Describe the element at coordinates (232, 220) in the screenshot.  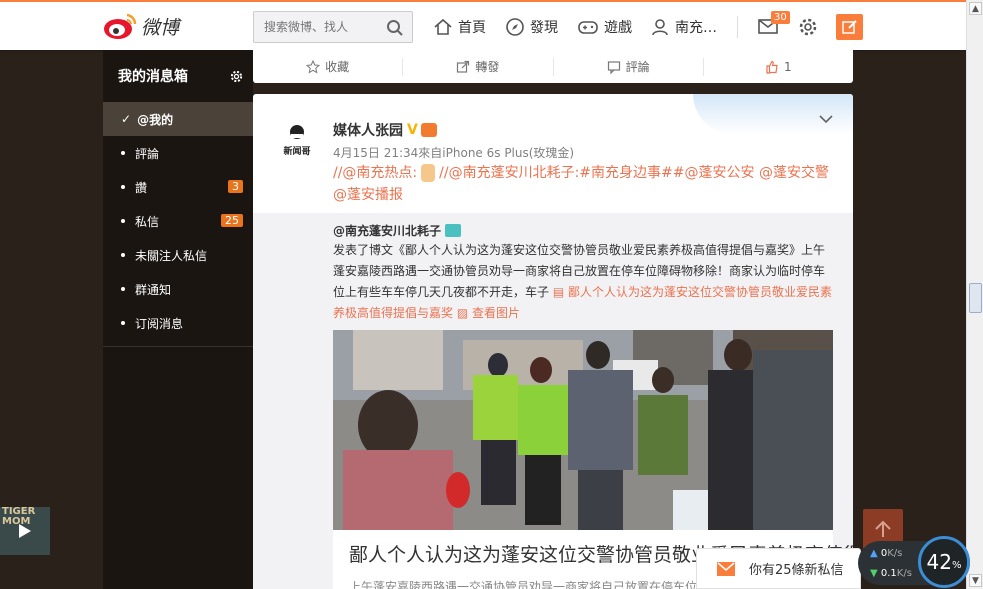
I see `private-messages-count-badge: 25` at that location.